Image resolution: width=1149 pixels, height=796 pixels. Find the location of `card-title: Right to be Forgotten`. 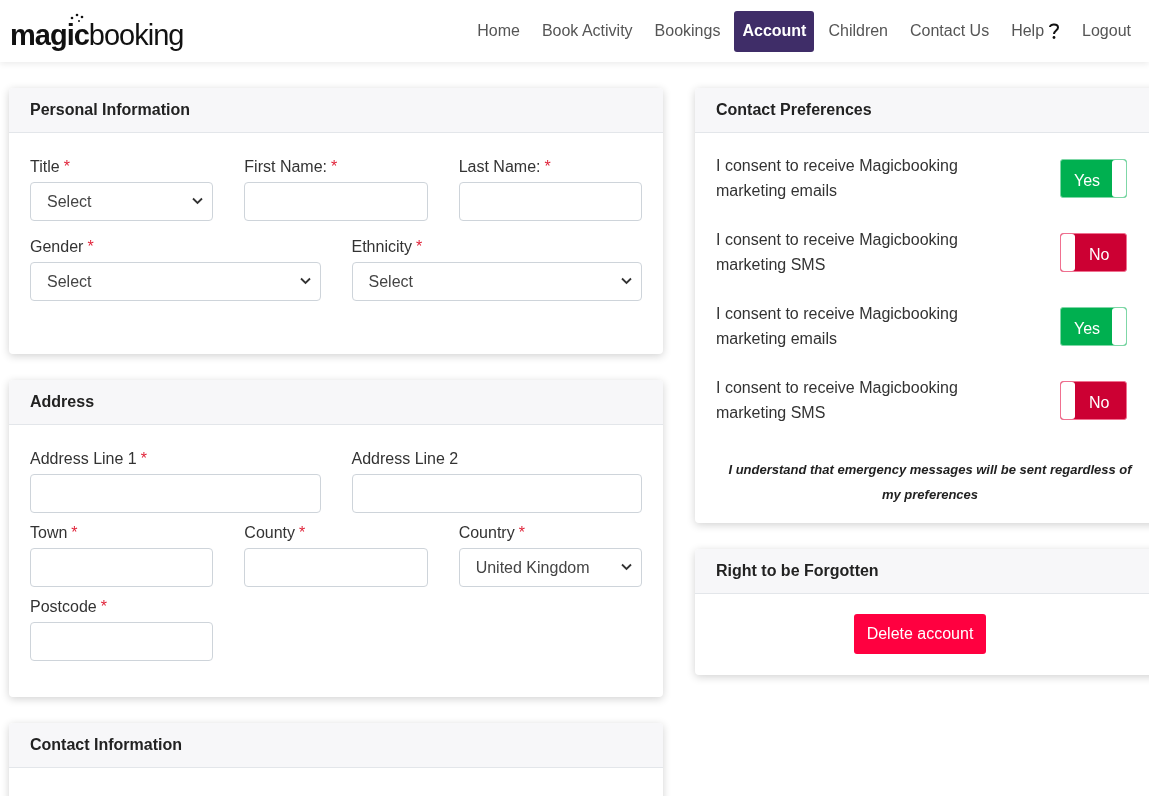

card-title: Right to be Forgotten is located at coordinates (797, 571).